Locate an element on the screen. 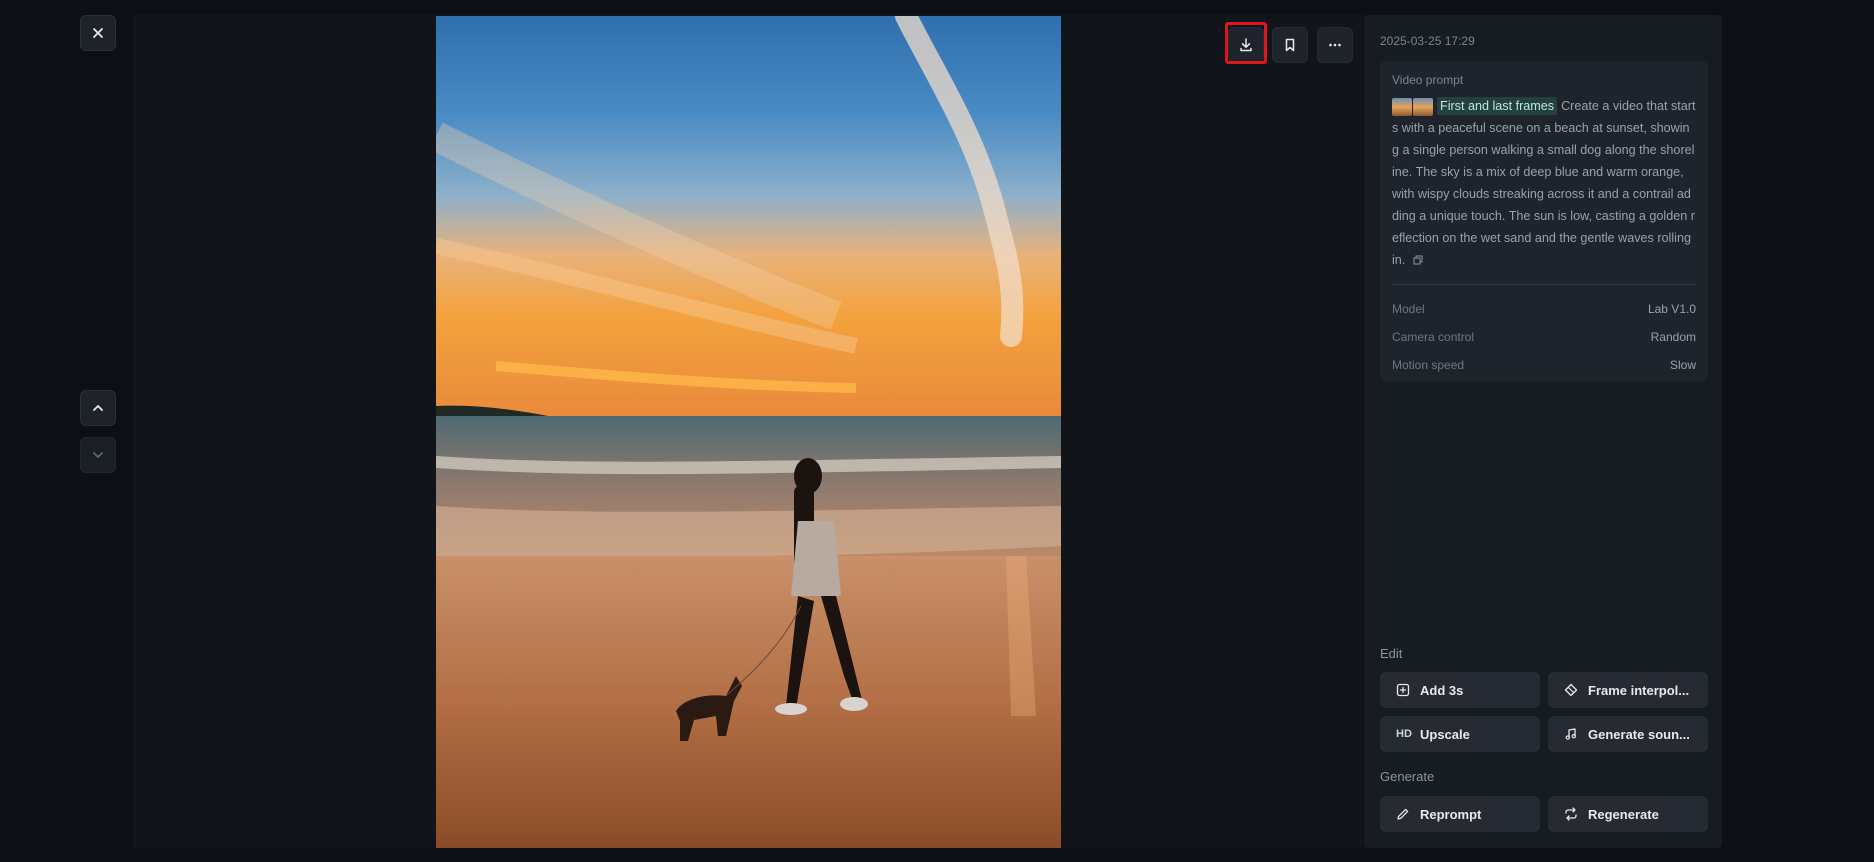  meta-value: Slow is located at coordinates (1682, 364).